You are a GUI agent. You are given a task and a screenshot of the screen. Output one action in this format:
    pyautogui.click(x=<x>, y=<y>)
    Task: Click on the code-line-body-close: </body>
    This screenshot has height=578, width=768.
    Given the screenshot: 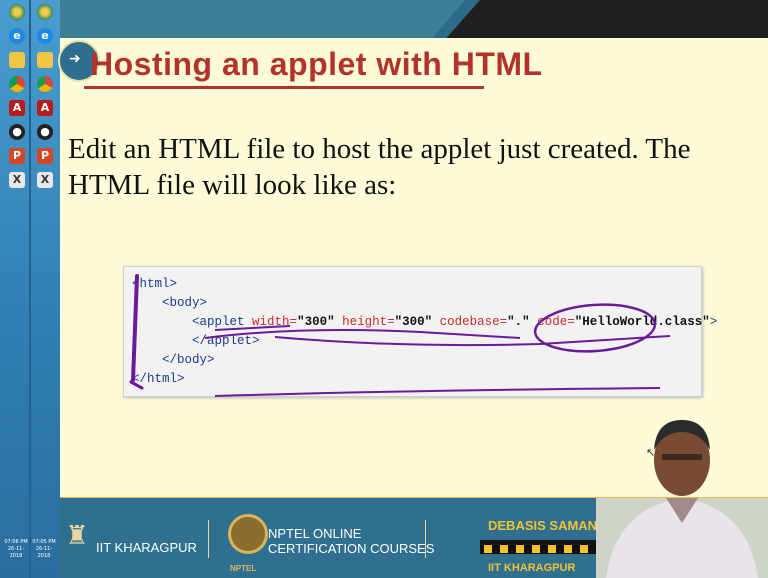 What is the action you would take?
    pyautogui.click(x=188, y=360)
    